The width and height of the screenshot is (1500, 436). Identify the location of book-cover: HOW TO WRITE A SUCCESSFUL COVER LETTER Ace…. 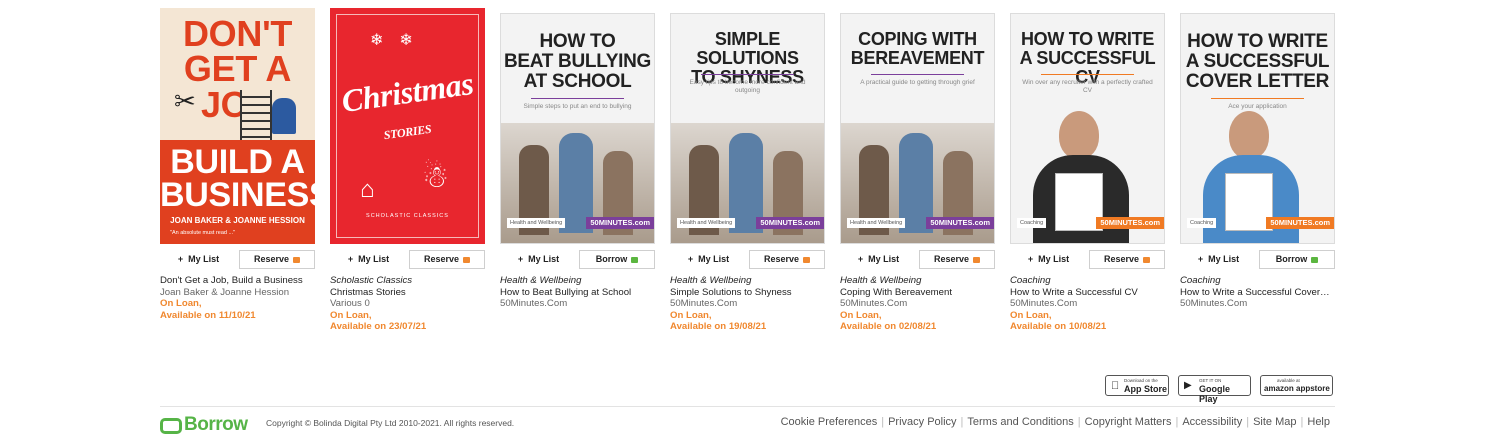
(1257, 128).